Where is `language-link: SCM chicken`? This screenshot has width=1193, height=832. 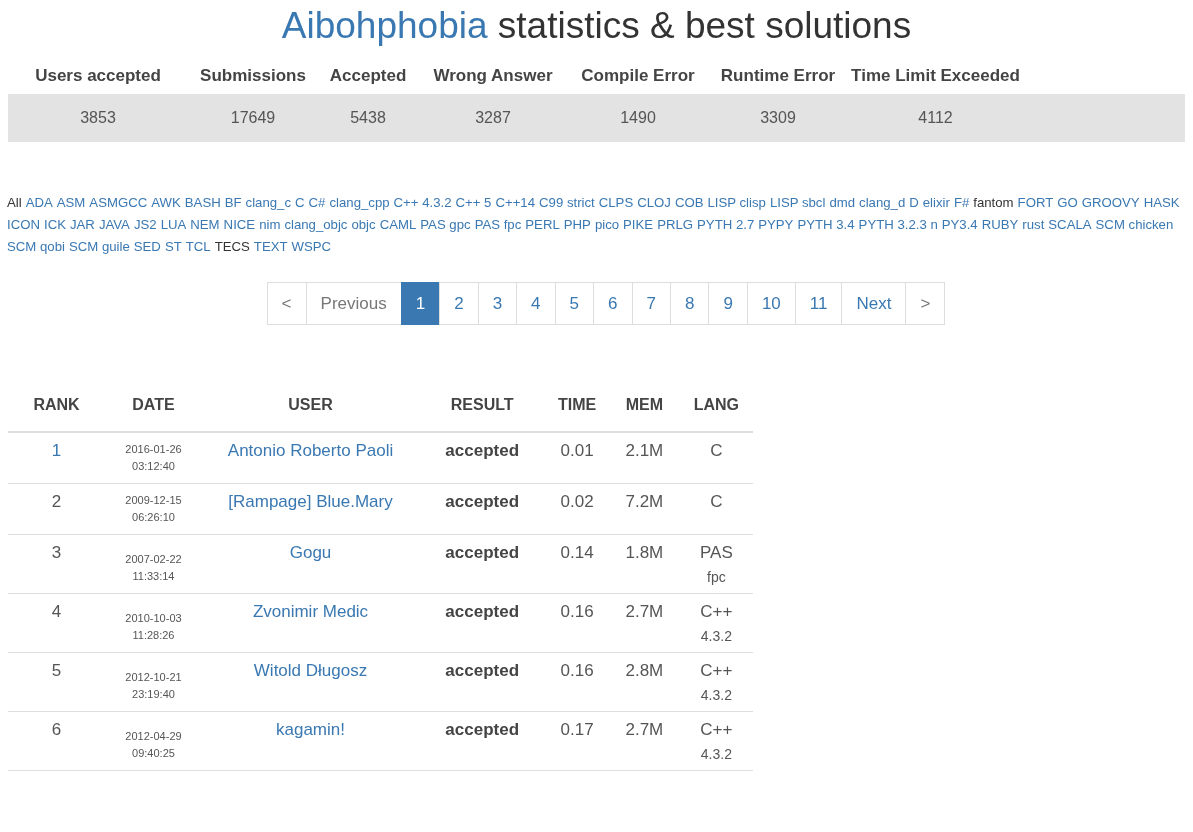 language-link: SCM chicken is located at coordinates (1134, 225).